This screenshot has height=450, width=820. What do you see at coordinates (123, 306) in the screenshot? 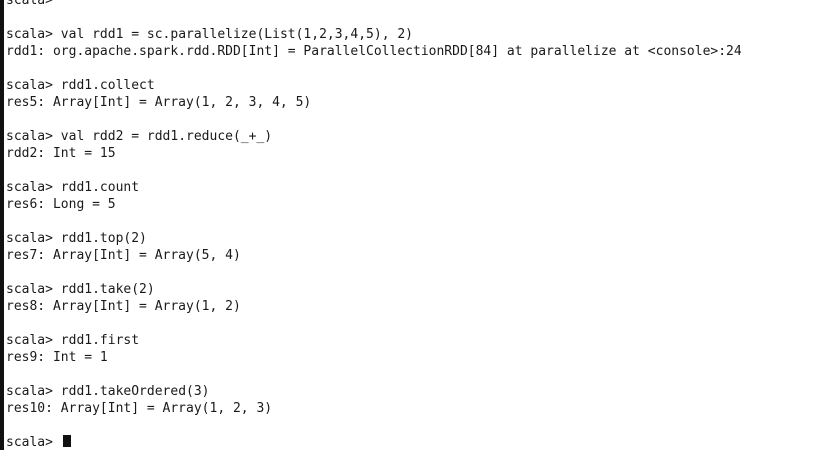
I see `output-line: res8: Array[Int] = Array(1, 2)` at bounding box center [123, 306].